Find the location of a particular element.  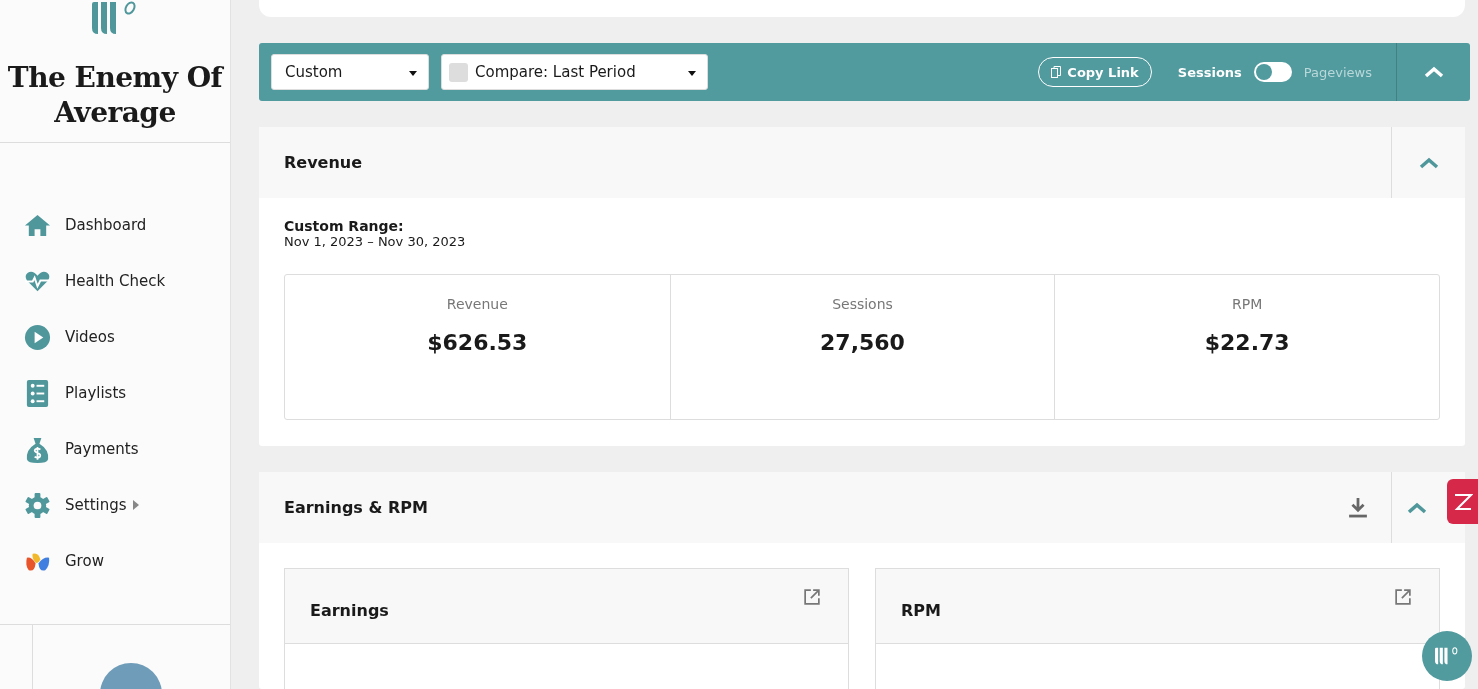

download-icon is located at coordinates (1358, 507).